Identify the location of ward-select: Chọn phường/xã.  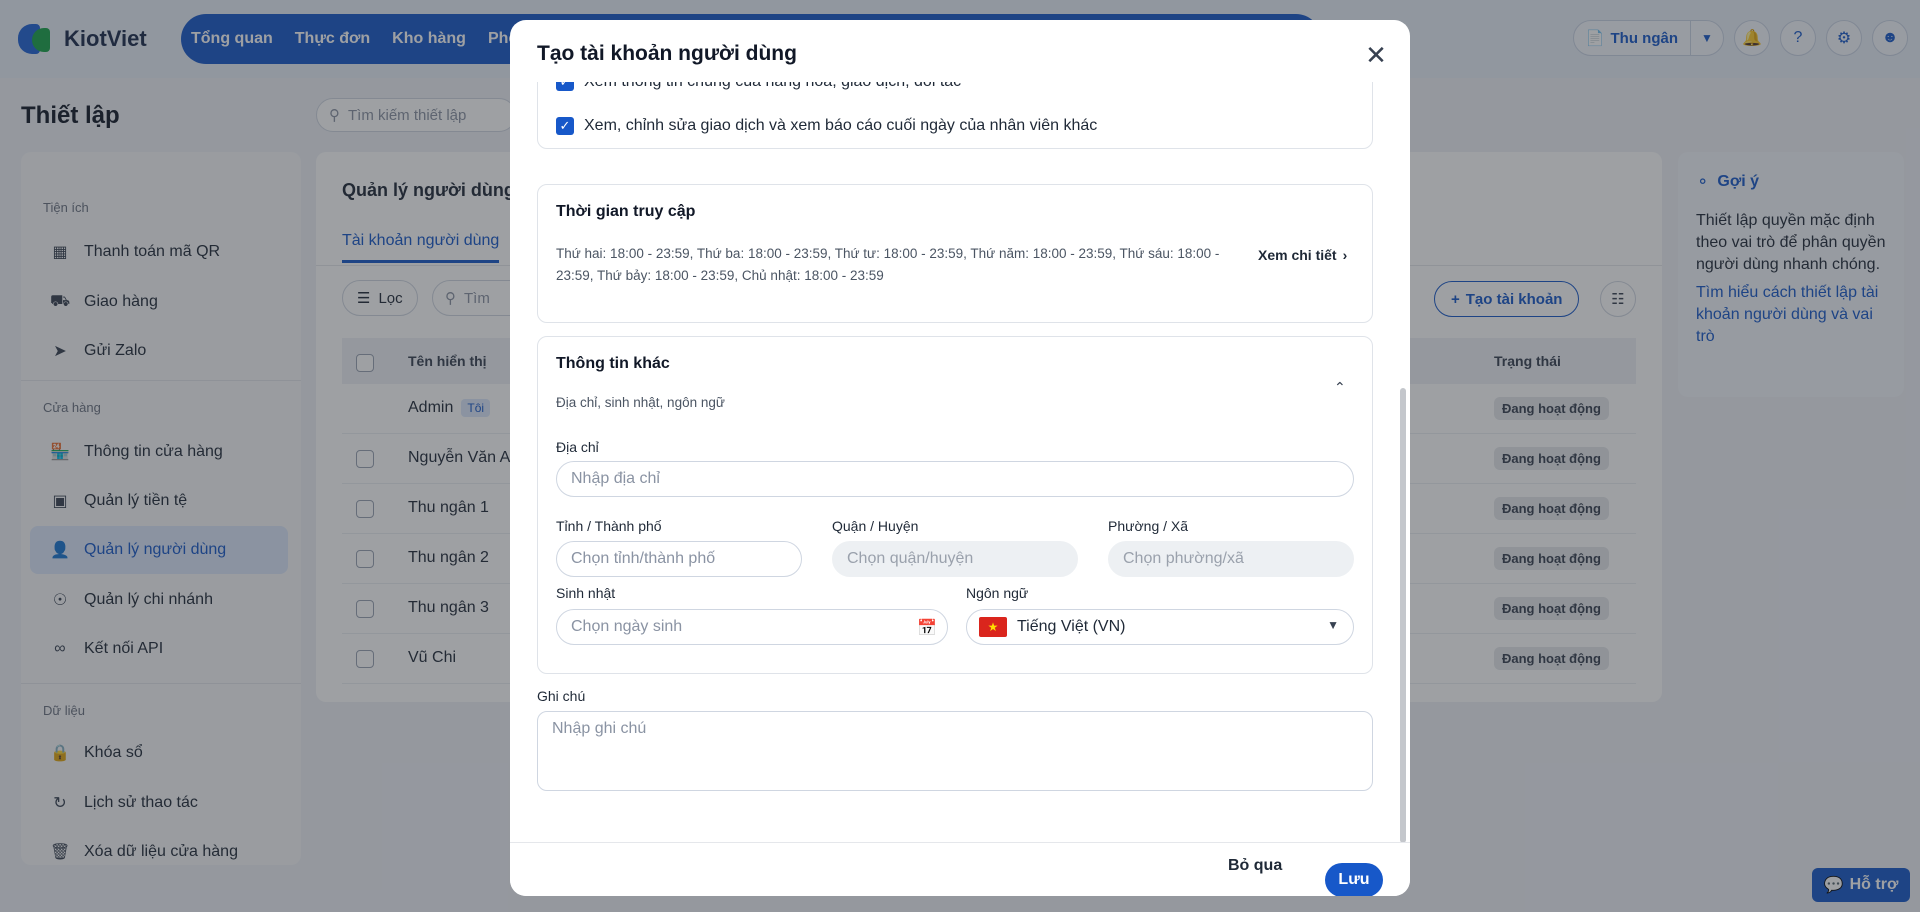
(1231, 559).